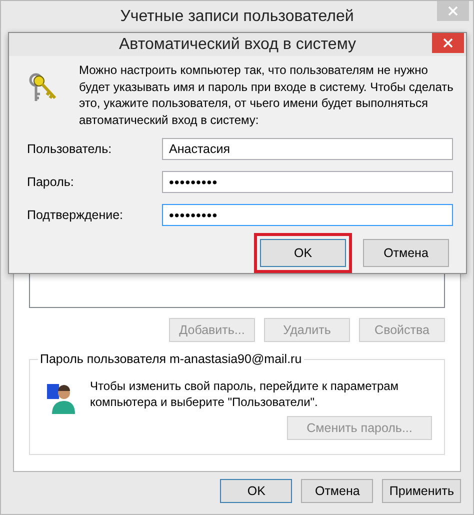  I want to click on keys-icon, so click(43, 88).